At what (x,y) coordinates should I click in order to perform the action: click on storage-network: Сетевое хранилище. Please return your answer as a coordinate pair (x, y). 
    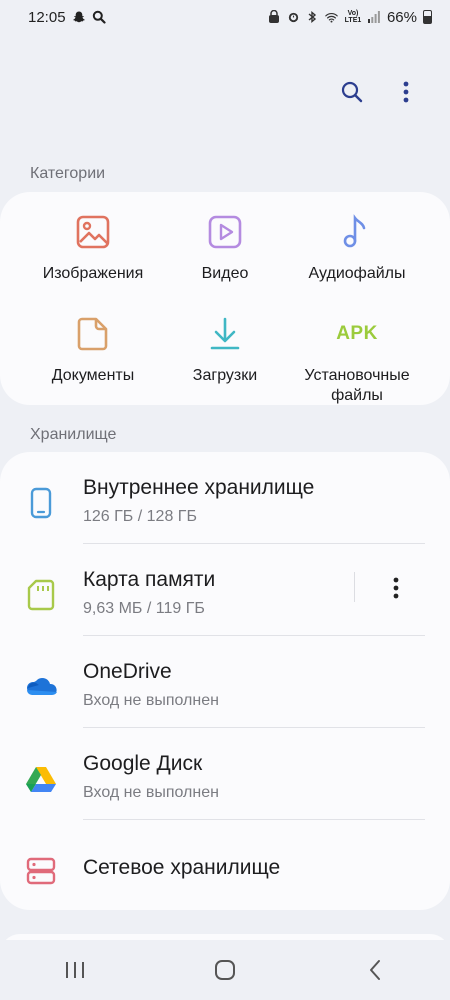
    Looking at the image, I should click on (225, 870).